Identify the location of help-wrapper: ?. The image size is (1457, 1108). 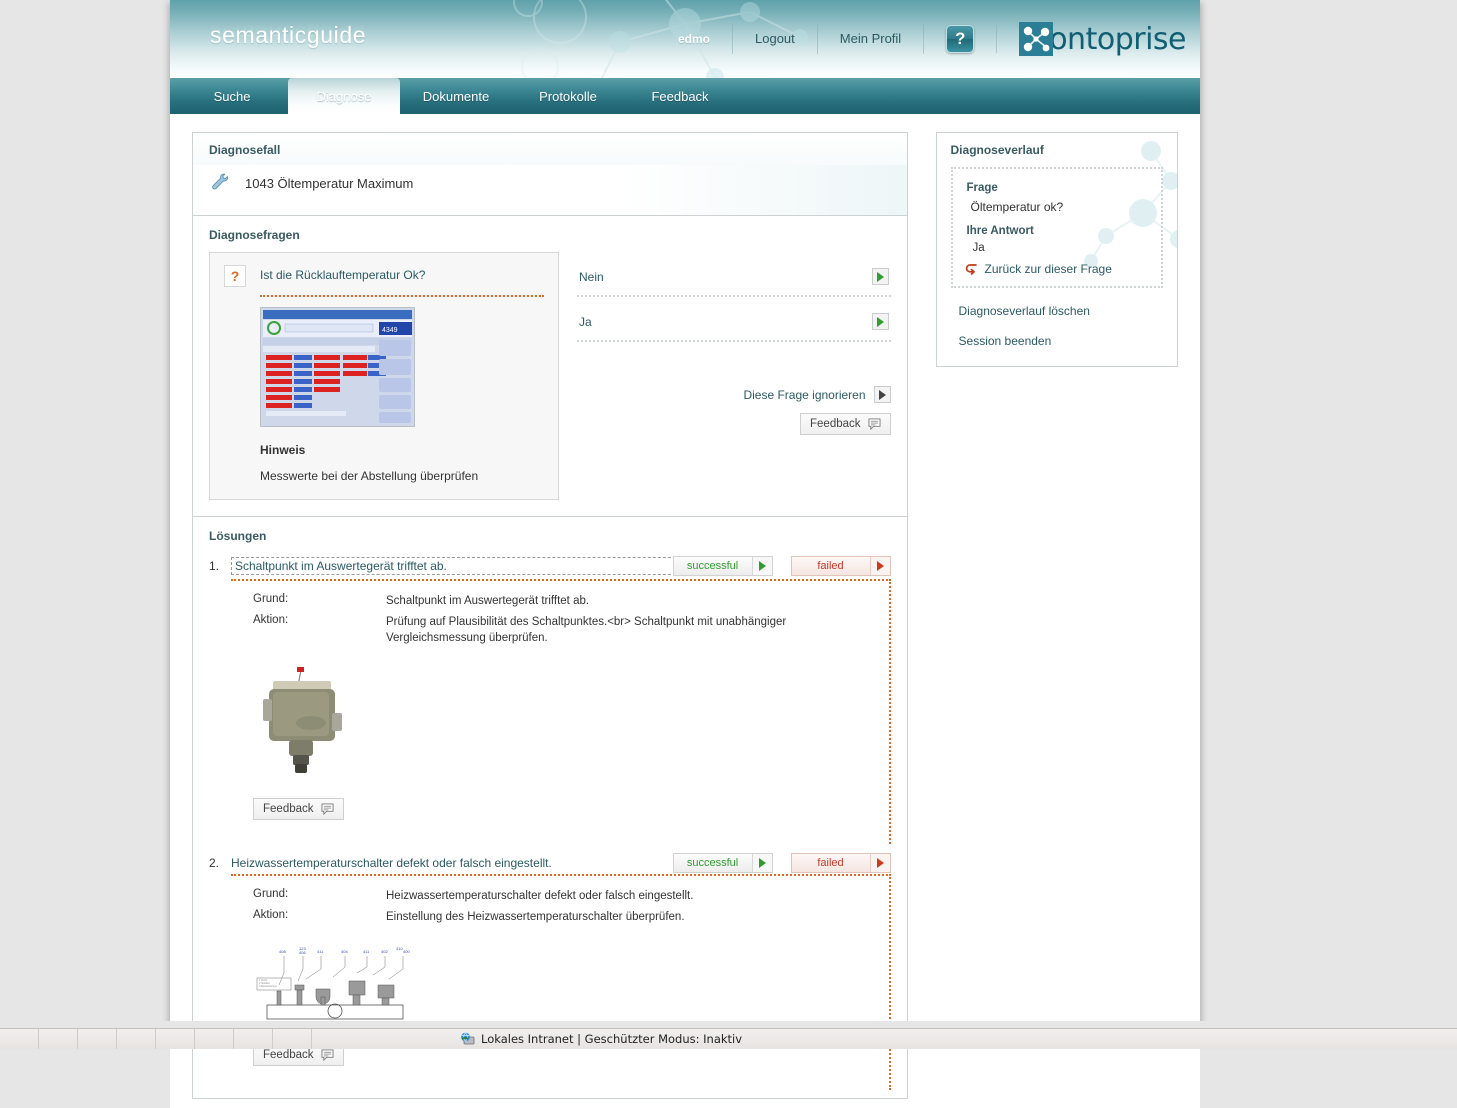
(960, 39).